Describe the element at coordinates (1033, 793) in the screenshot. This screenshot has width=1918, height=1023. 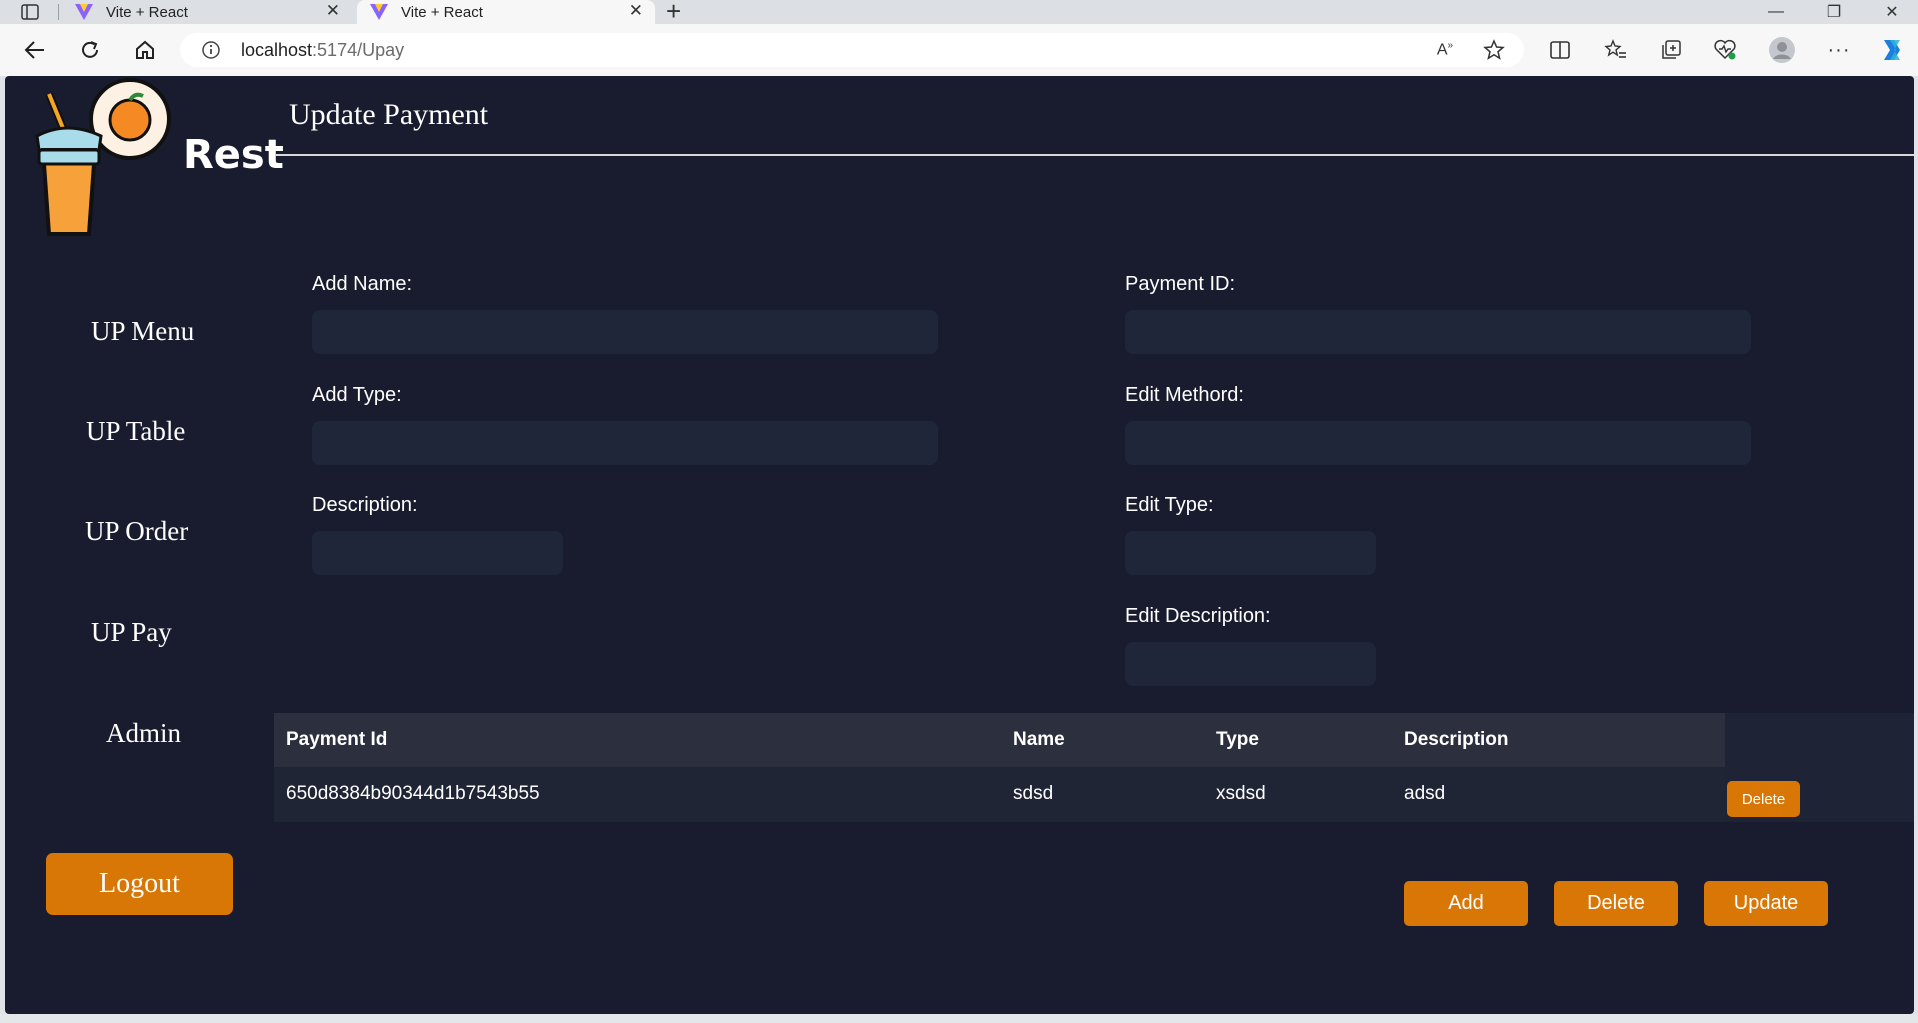
I see `cell-name: sdsd` at that location.